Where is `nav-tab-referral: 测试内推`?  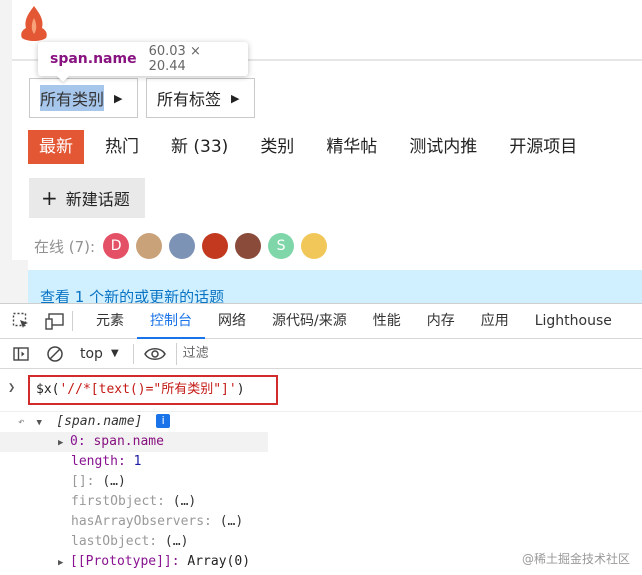
nav-tab-referral: 测试内推 is located at coordinates (443, 147).